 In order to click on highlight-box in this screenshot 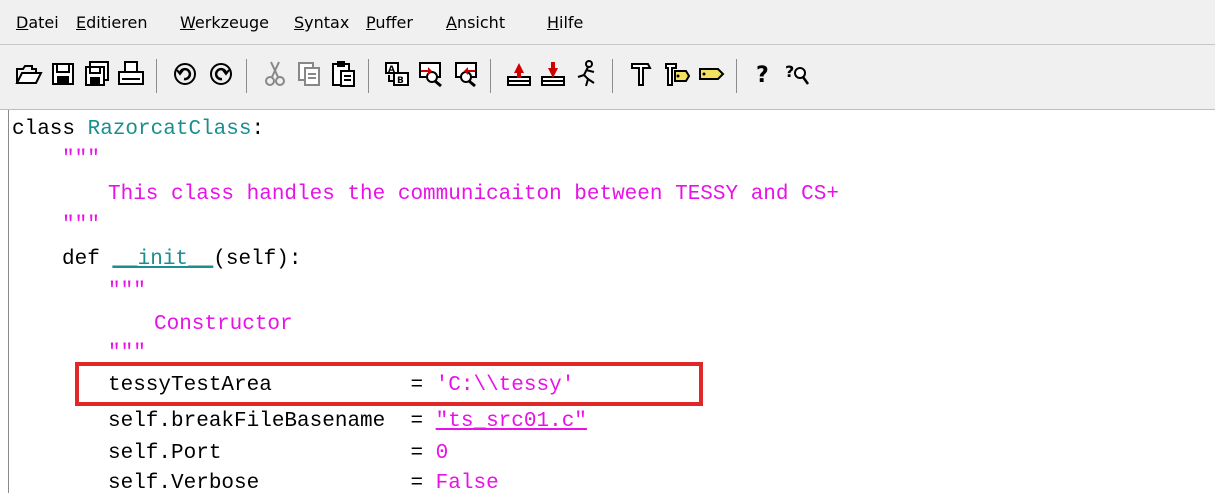, I will do `click(389, 384)`.